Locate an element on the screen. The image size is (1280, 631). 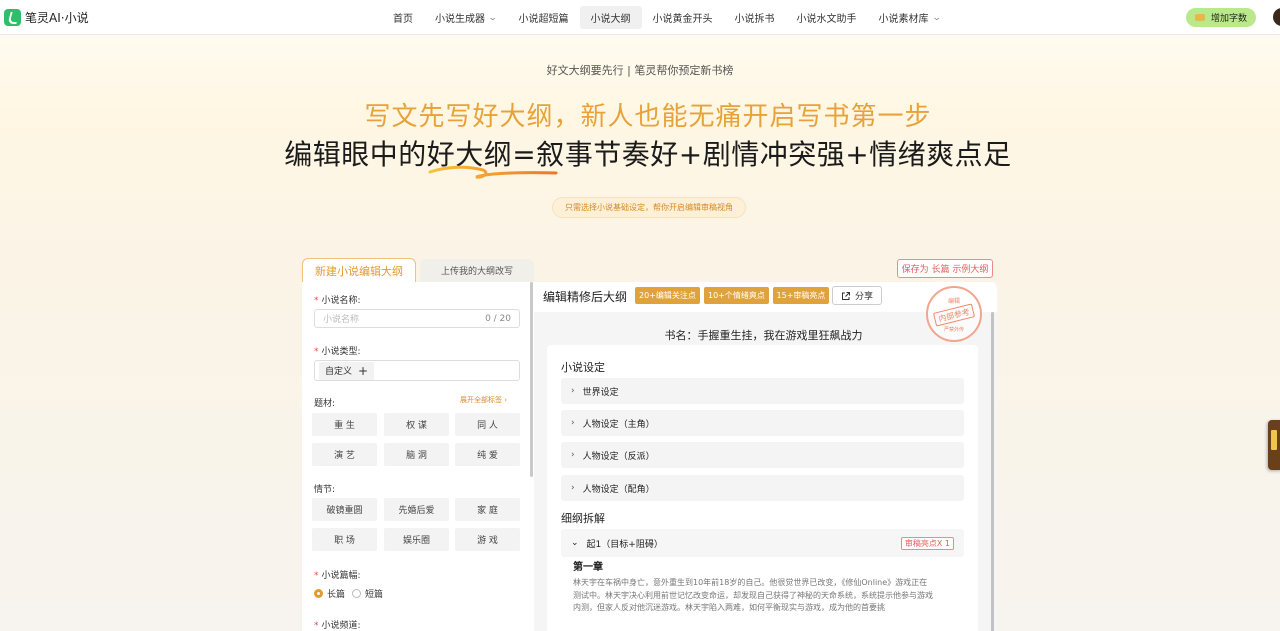
feature-badge: 10+个情绪爽点 is located at coordinates (736, 295).